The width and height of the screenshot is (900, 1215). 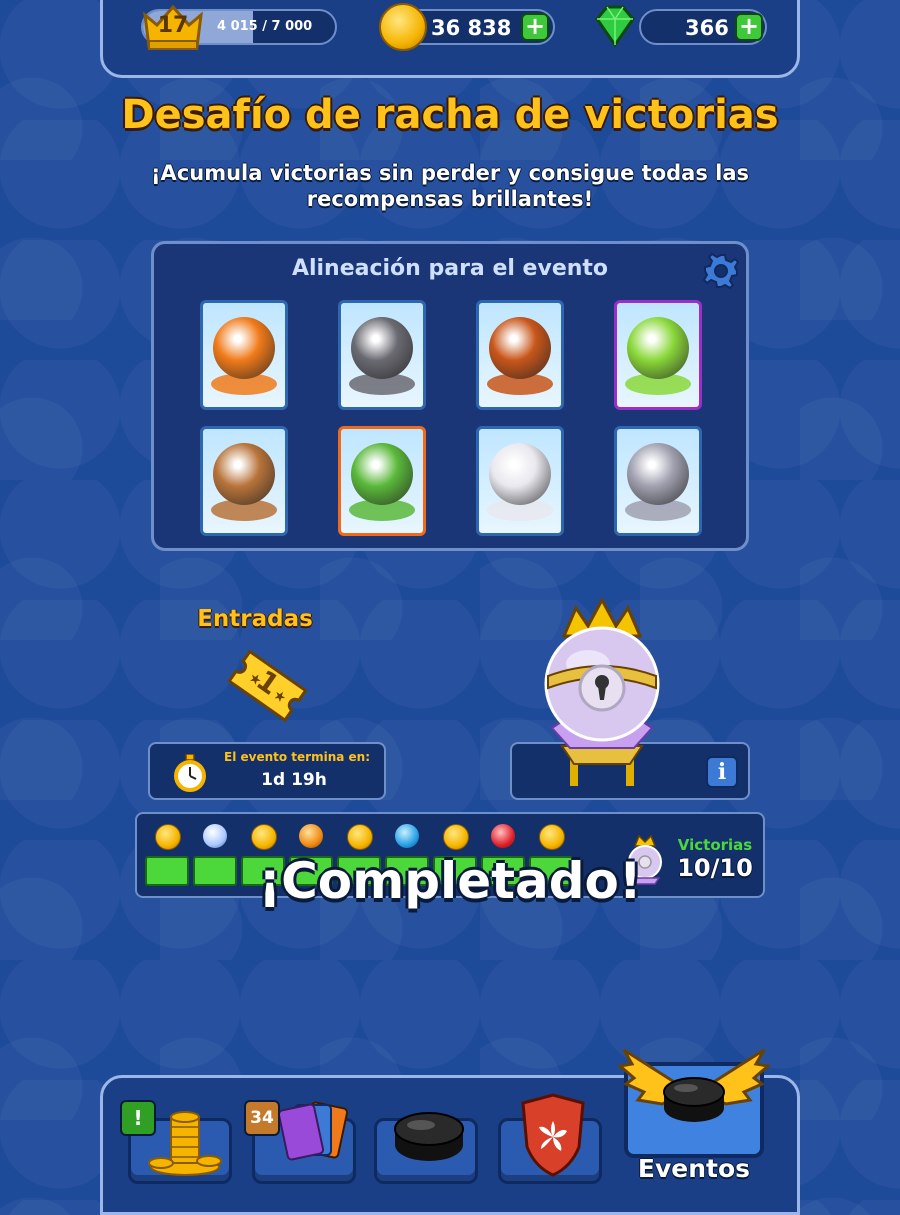 I want to click on crown-level-icon: 17, so click(x=173, y=27).